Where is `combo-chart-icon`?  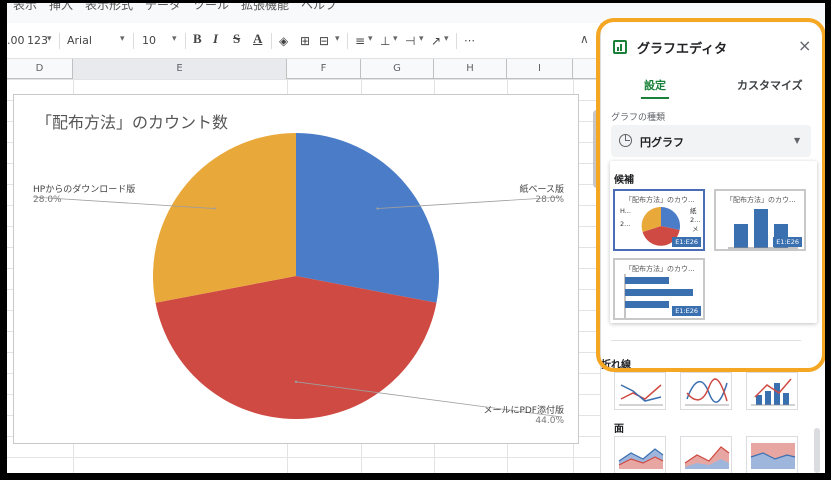
combo-chart-icon is located at coordinates (773, 392).